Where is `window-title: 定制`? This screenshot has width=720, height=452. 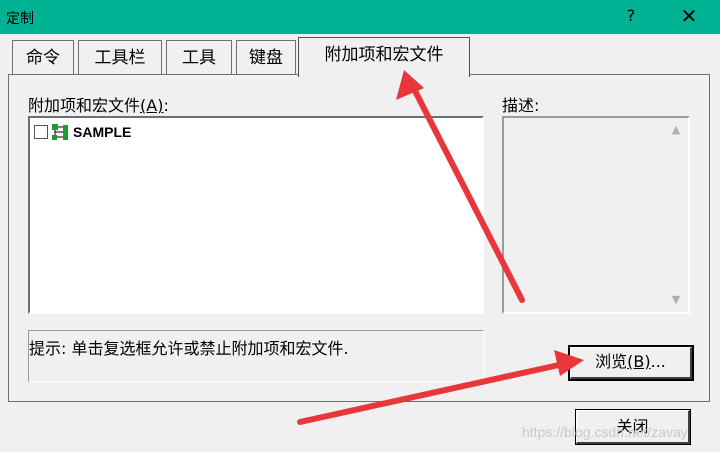 window-title: 定制 is located at coordinates (20, 19).